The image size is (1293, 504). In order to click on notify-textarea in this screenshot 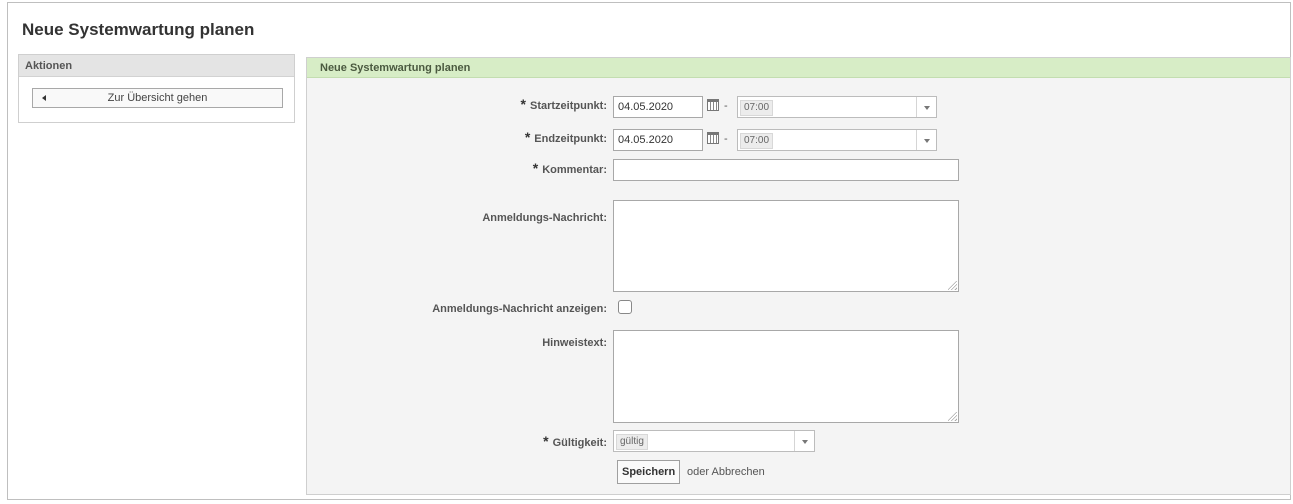, I will do `click(786, 376)`.